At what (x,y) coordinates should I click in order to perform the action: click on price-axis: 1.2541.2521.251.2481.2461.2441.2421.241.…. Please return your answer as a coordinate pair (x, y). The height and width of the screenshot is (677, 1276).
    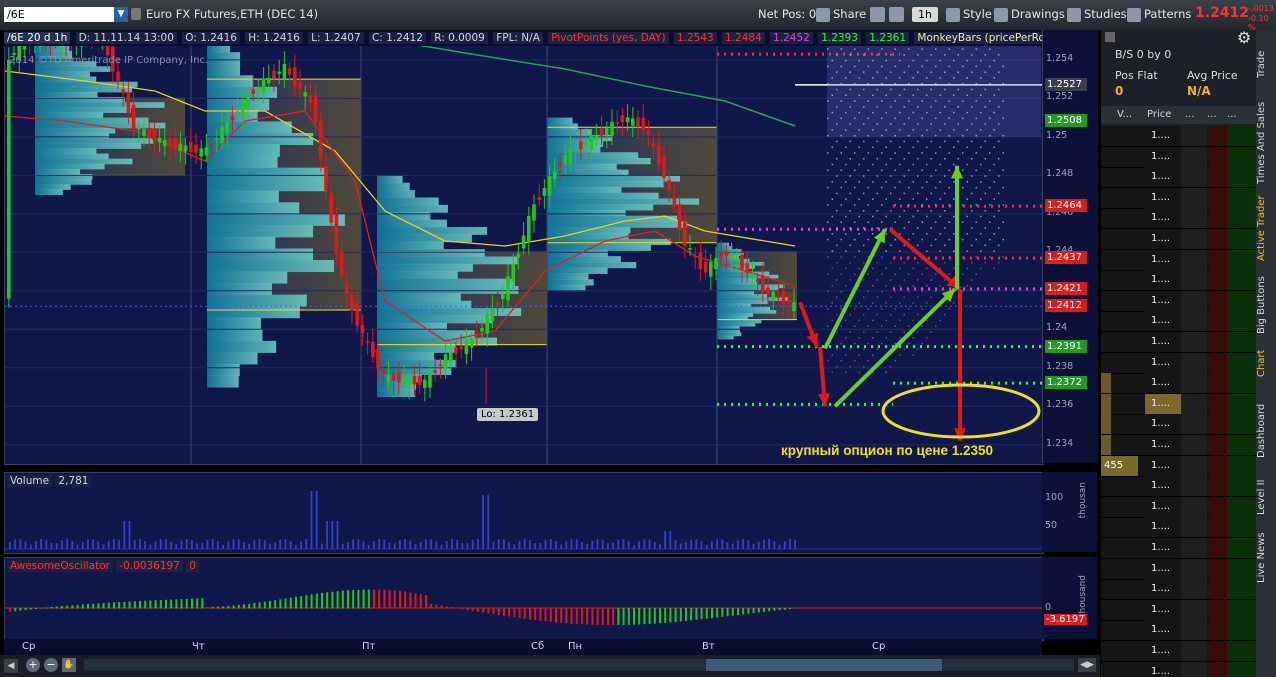
    Looking at the image, I should click on (1070, 246).